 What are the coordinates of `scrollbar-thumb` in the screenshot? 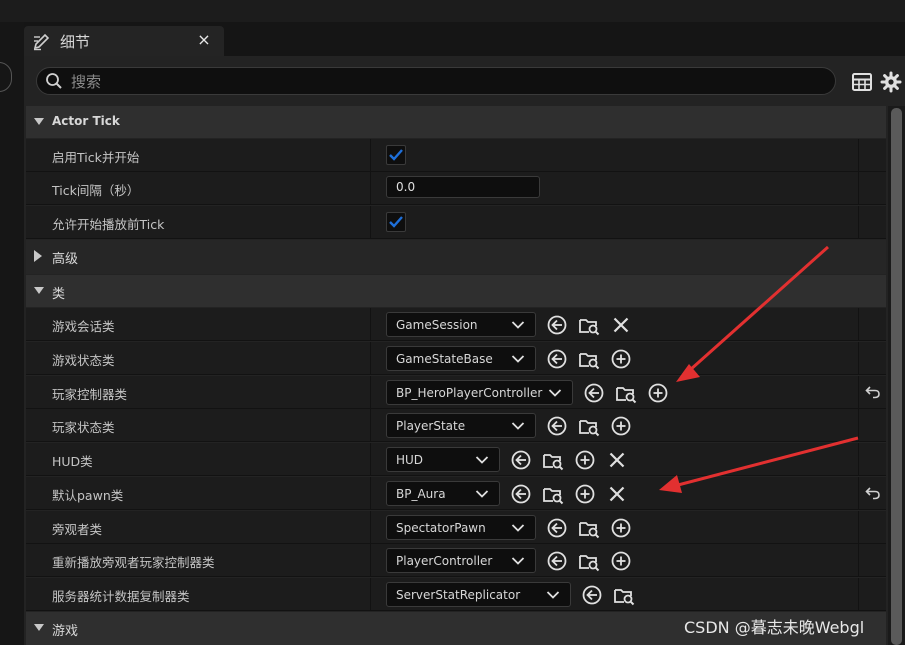 It's located at (896, 376).